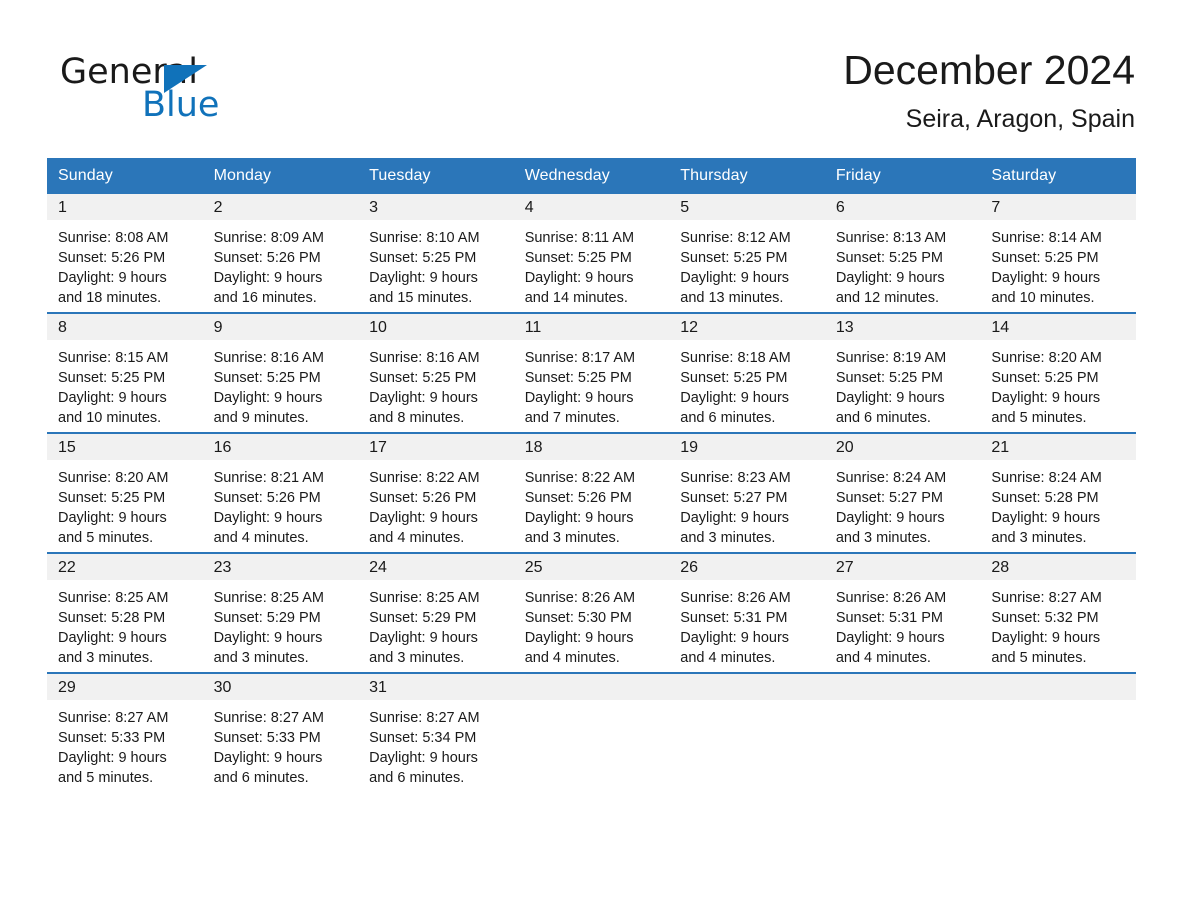 This screenshot has height=918, width=1188. Describe the element at coordinates (891, 358) in the screenshot. I see `sunrise-text: Sunrise: 8:19 AM` at that location.